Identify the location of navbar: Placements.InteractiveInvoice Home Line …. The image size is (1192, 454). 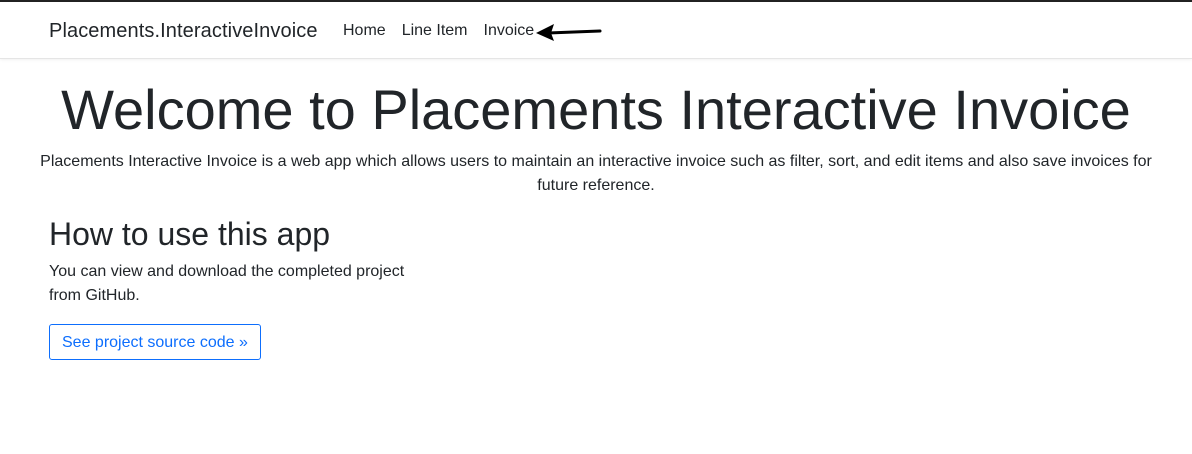
(596, 30).